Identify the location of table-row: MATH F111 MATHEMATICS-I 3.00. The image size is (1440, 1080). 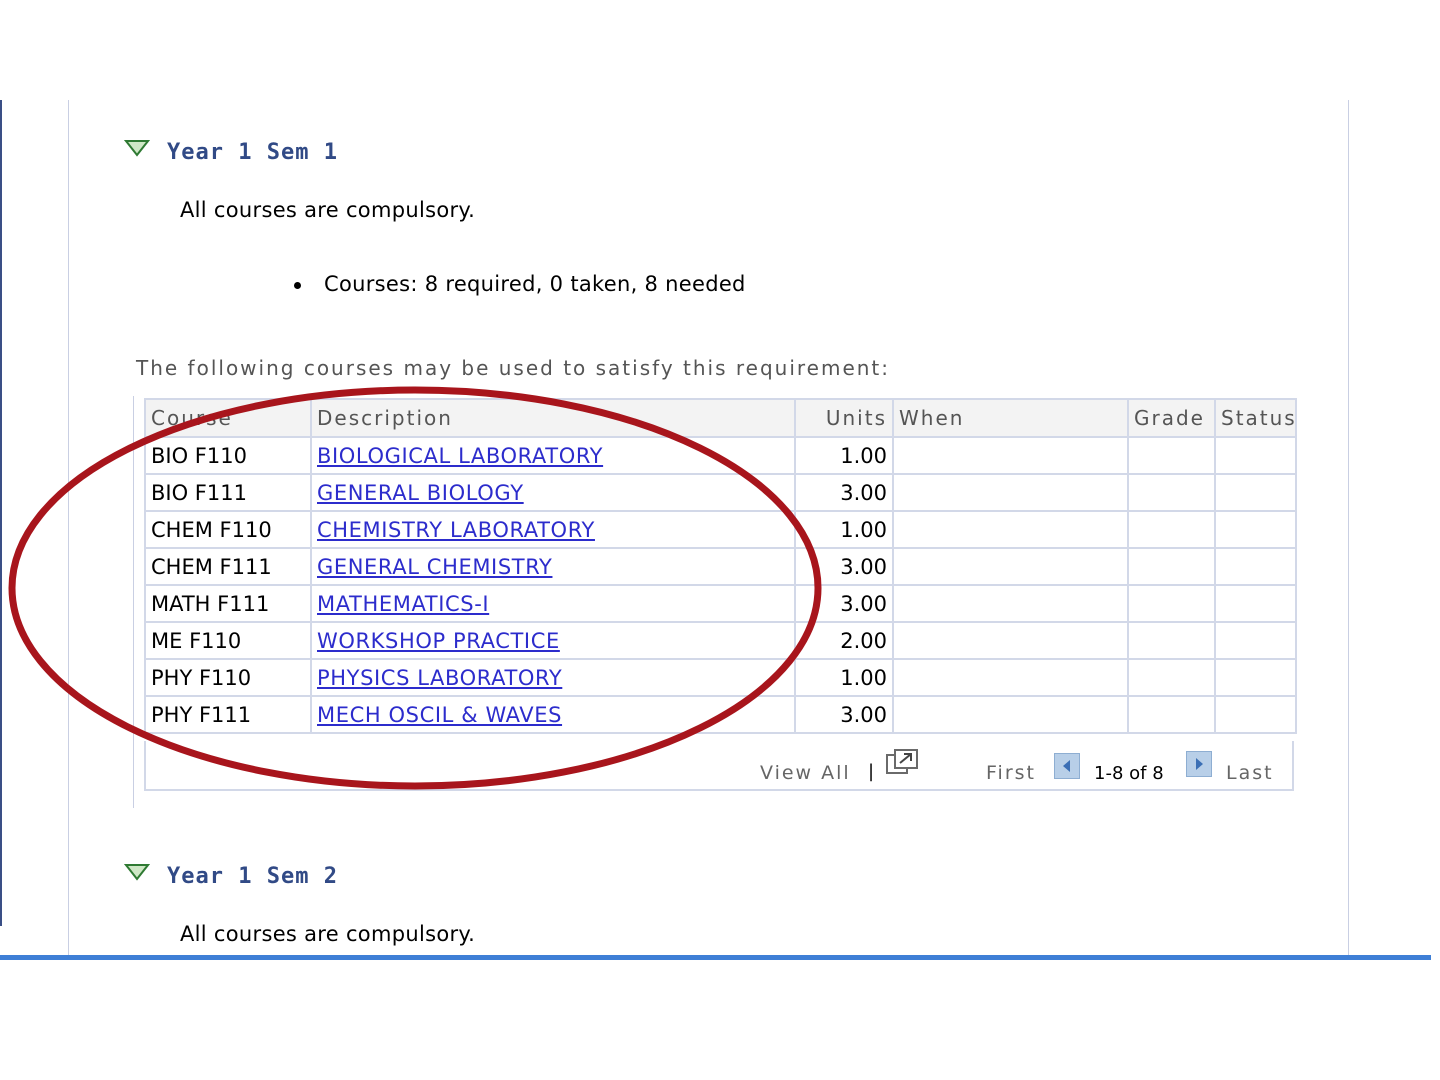
(720, 603).